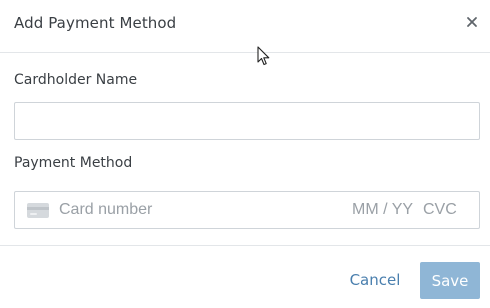  I want to click on cancel-button: Cancel, so click(375, 280).